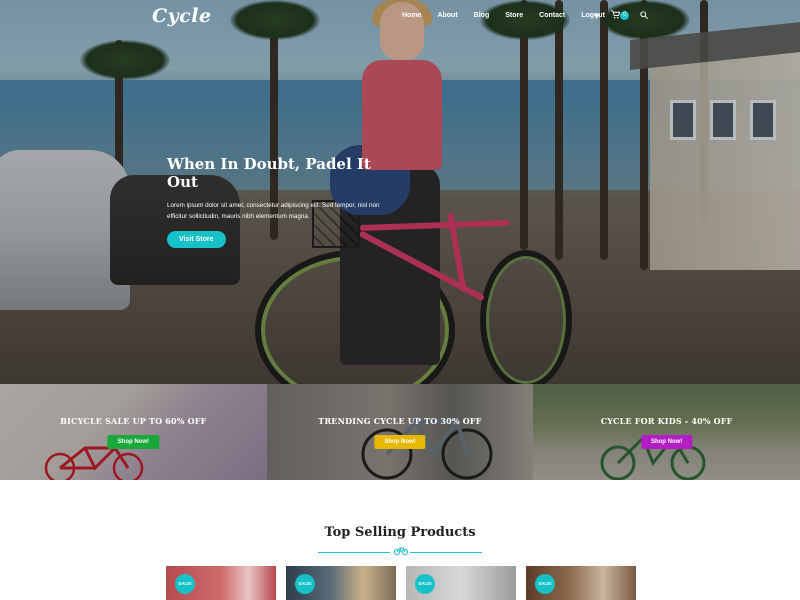 This screenshot has width=800, height=600. What do you see at coordinates (400, 421) in the screenshot?
I see `promo-title: TRENDING CYCLE UP TO 30% OFF` at bounding box center [400, 421].